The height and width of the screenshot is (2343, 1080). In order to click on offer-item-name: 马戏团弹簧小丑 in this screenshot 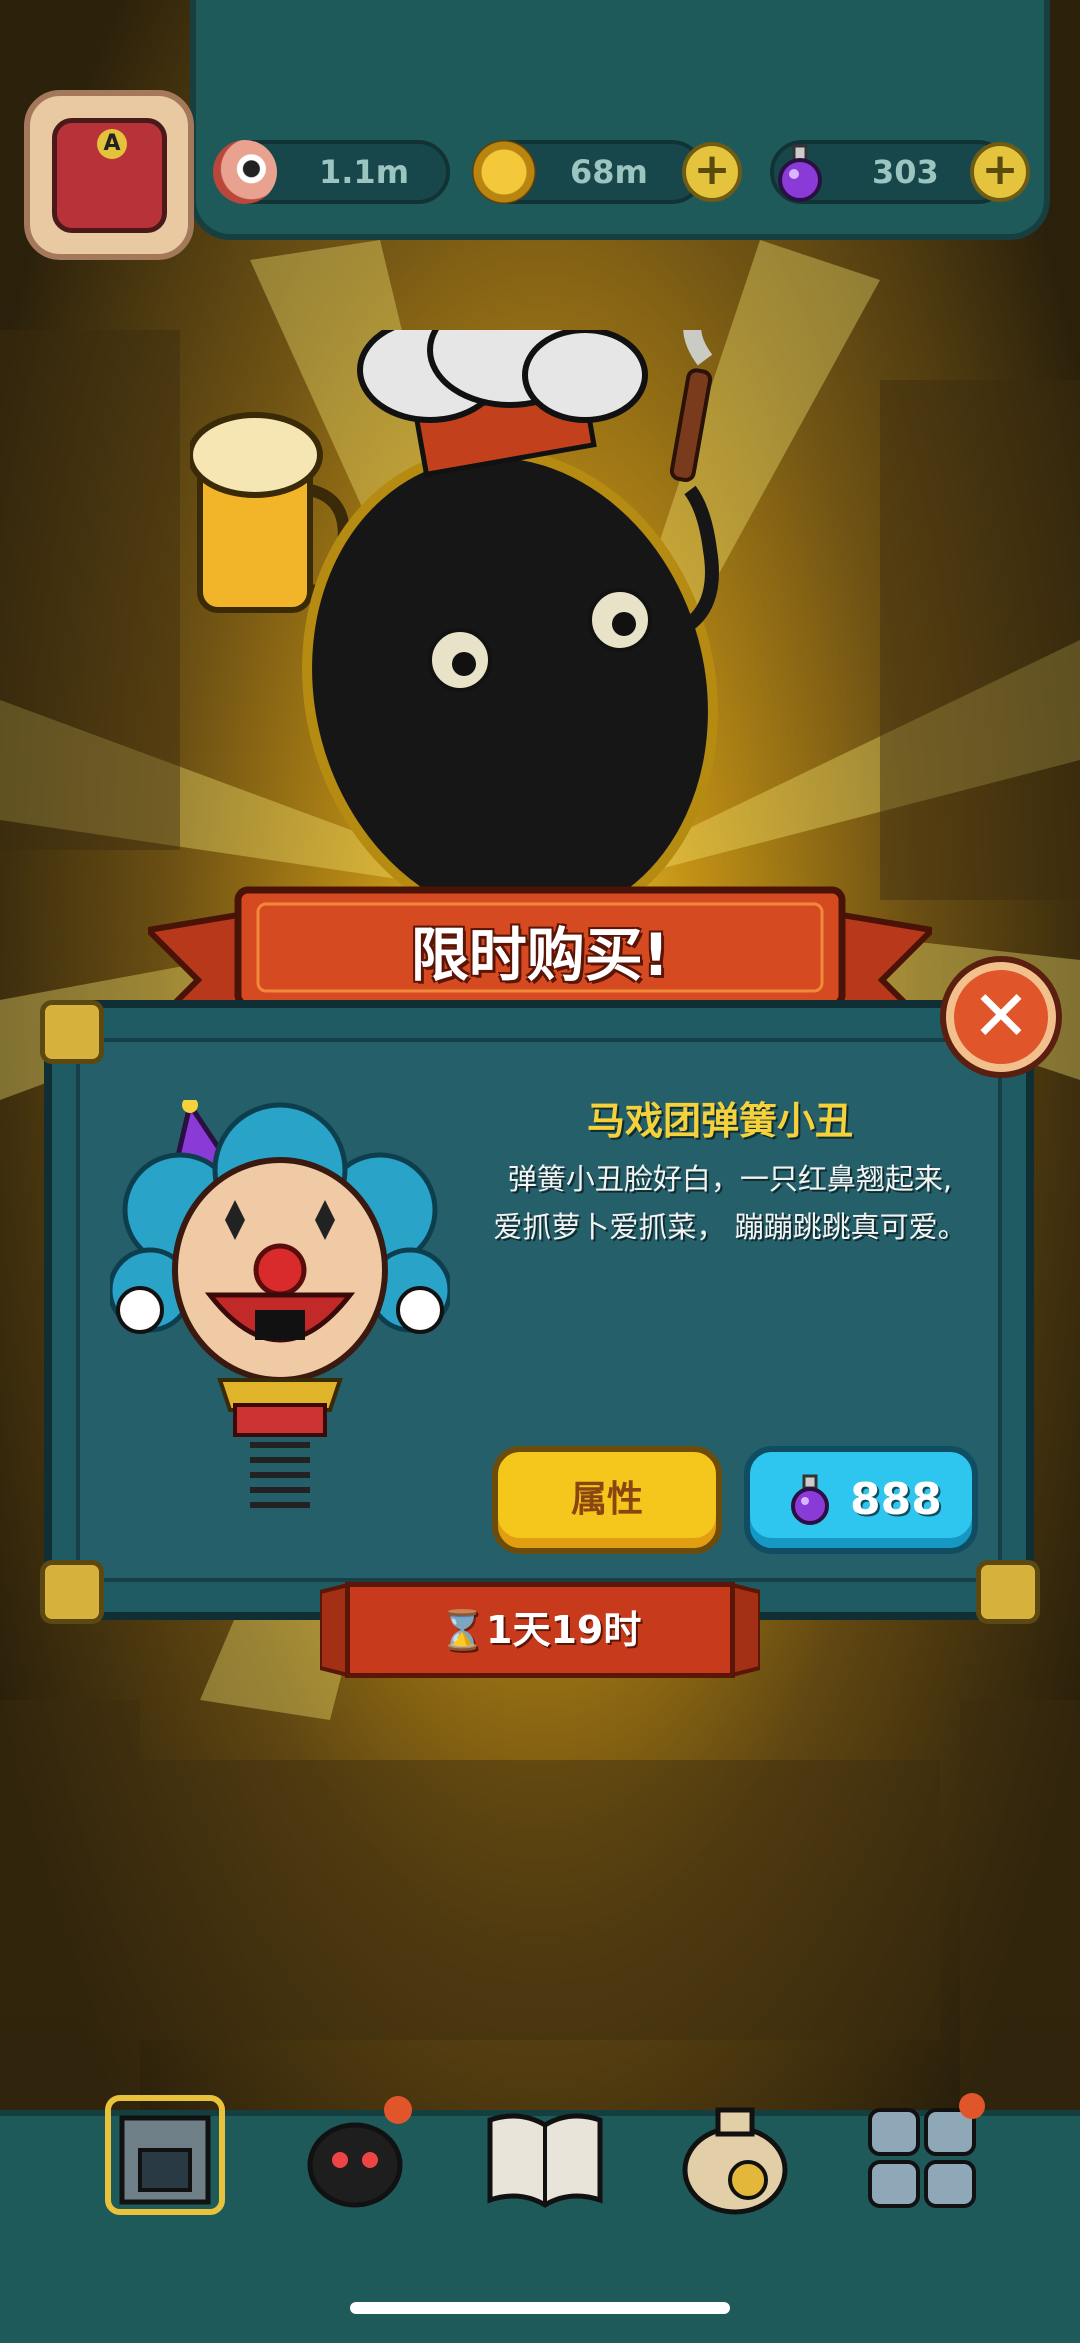, I will do `click(719, 1121)`.